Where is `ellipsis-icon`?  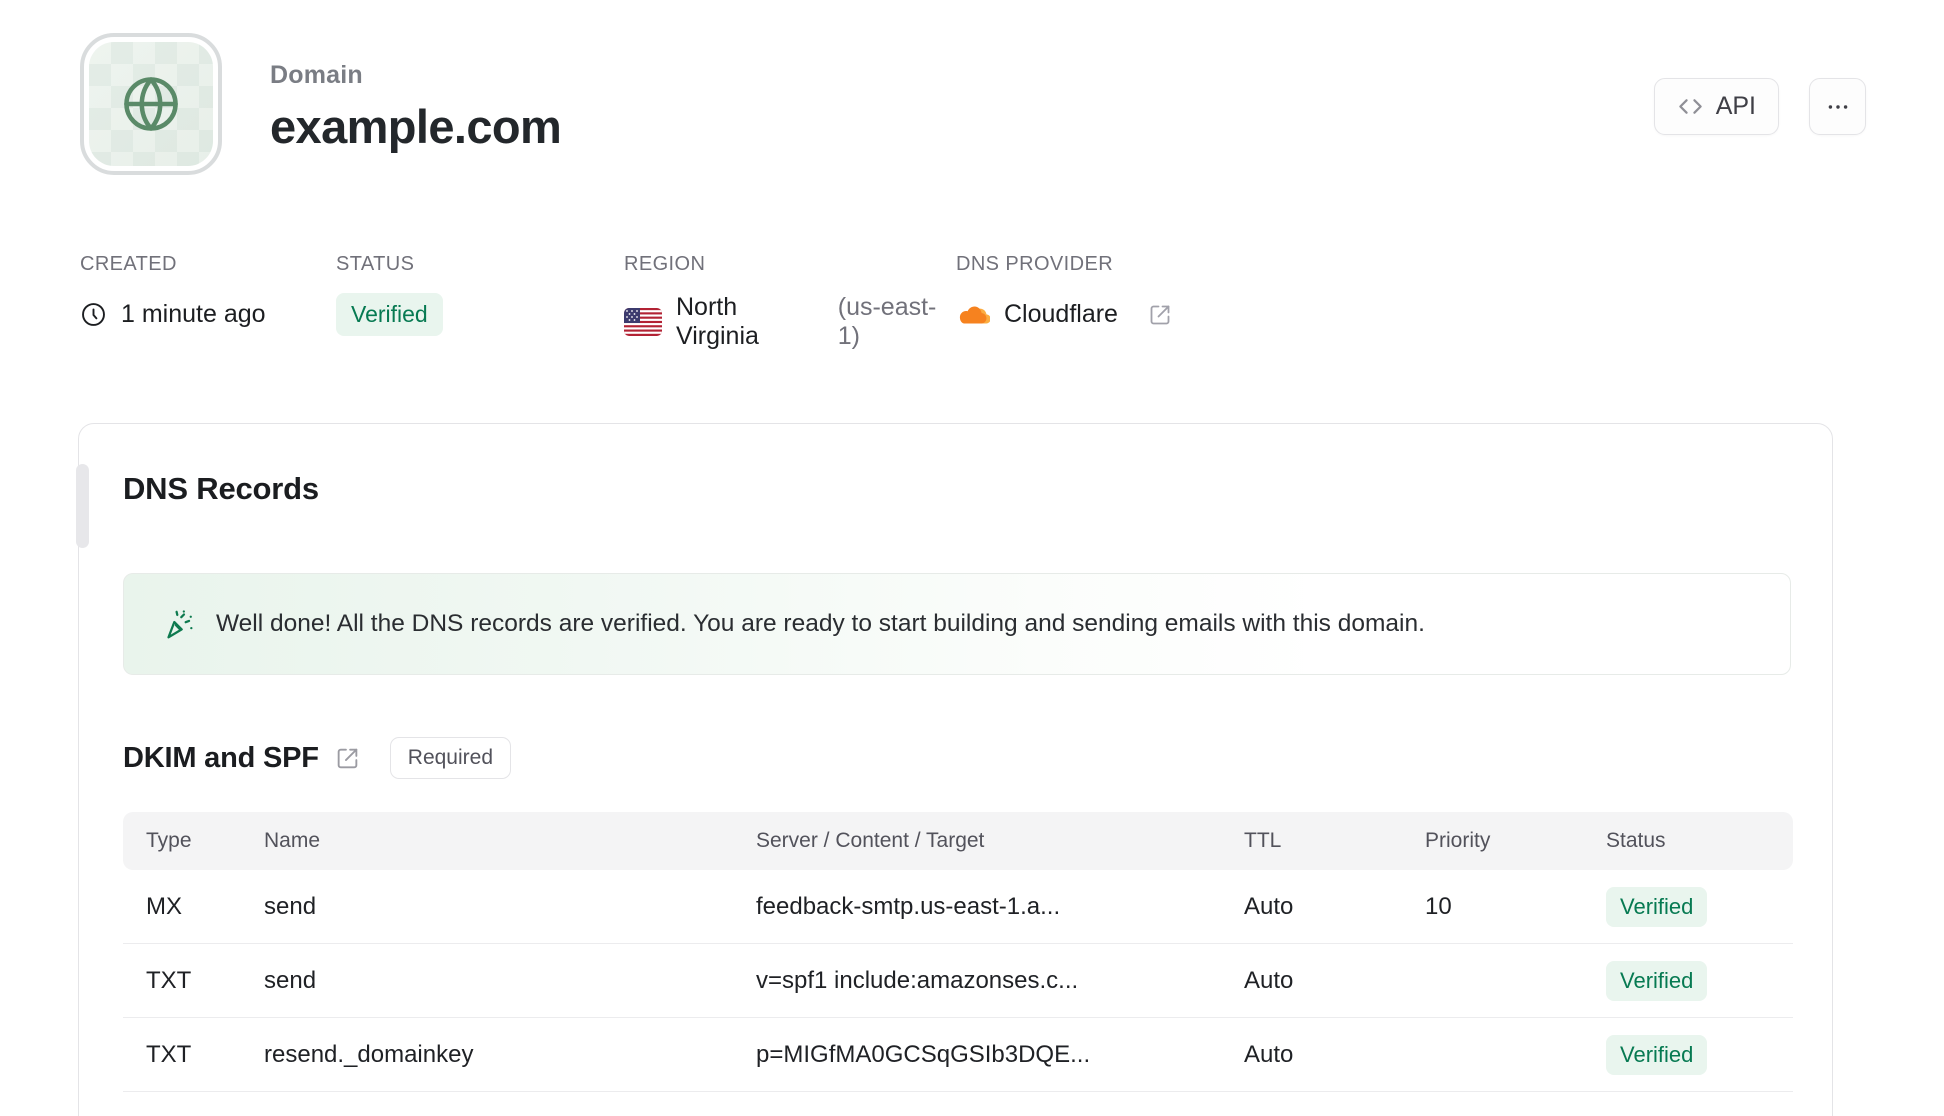
ellipsis-icon is located at coordinates (1838, 107).